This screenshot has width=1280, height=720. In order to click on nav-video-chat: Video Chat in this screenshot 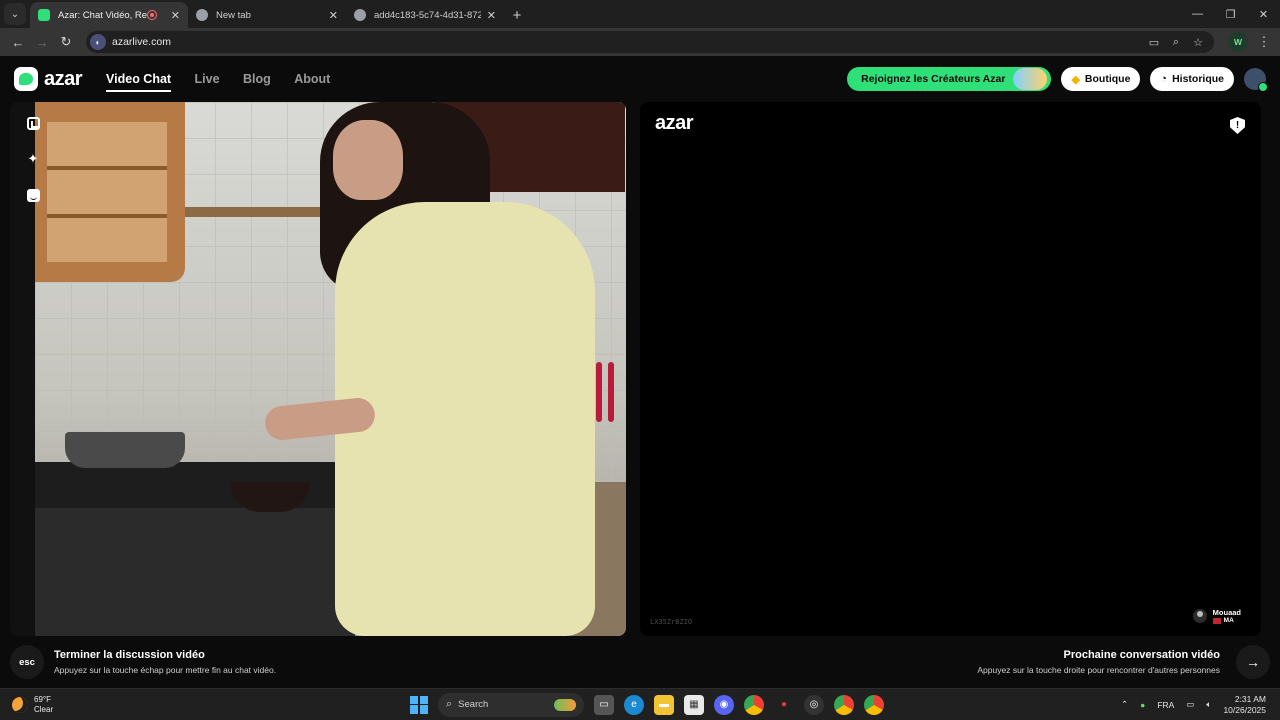, I will do `click(138, 79)`.